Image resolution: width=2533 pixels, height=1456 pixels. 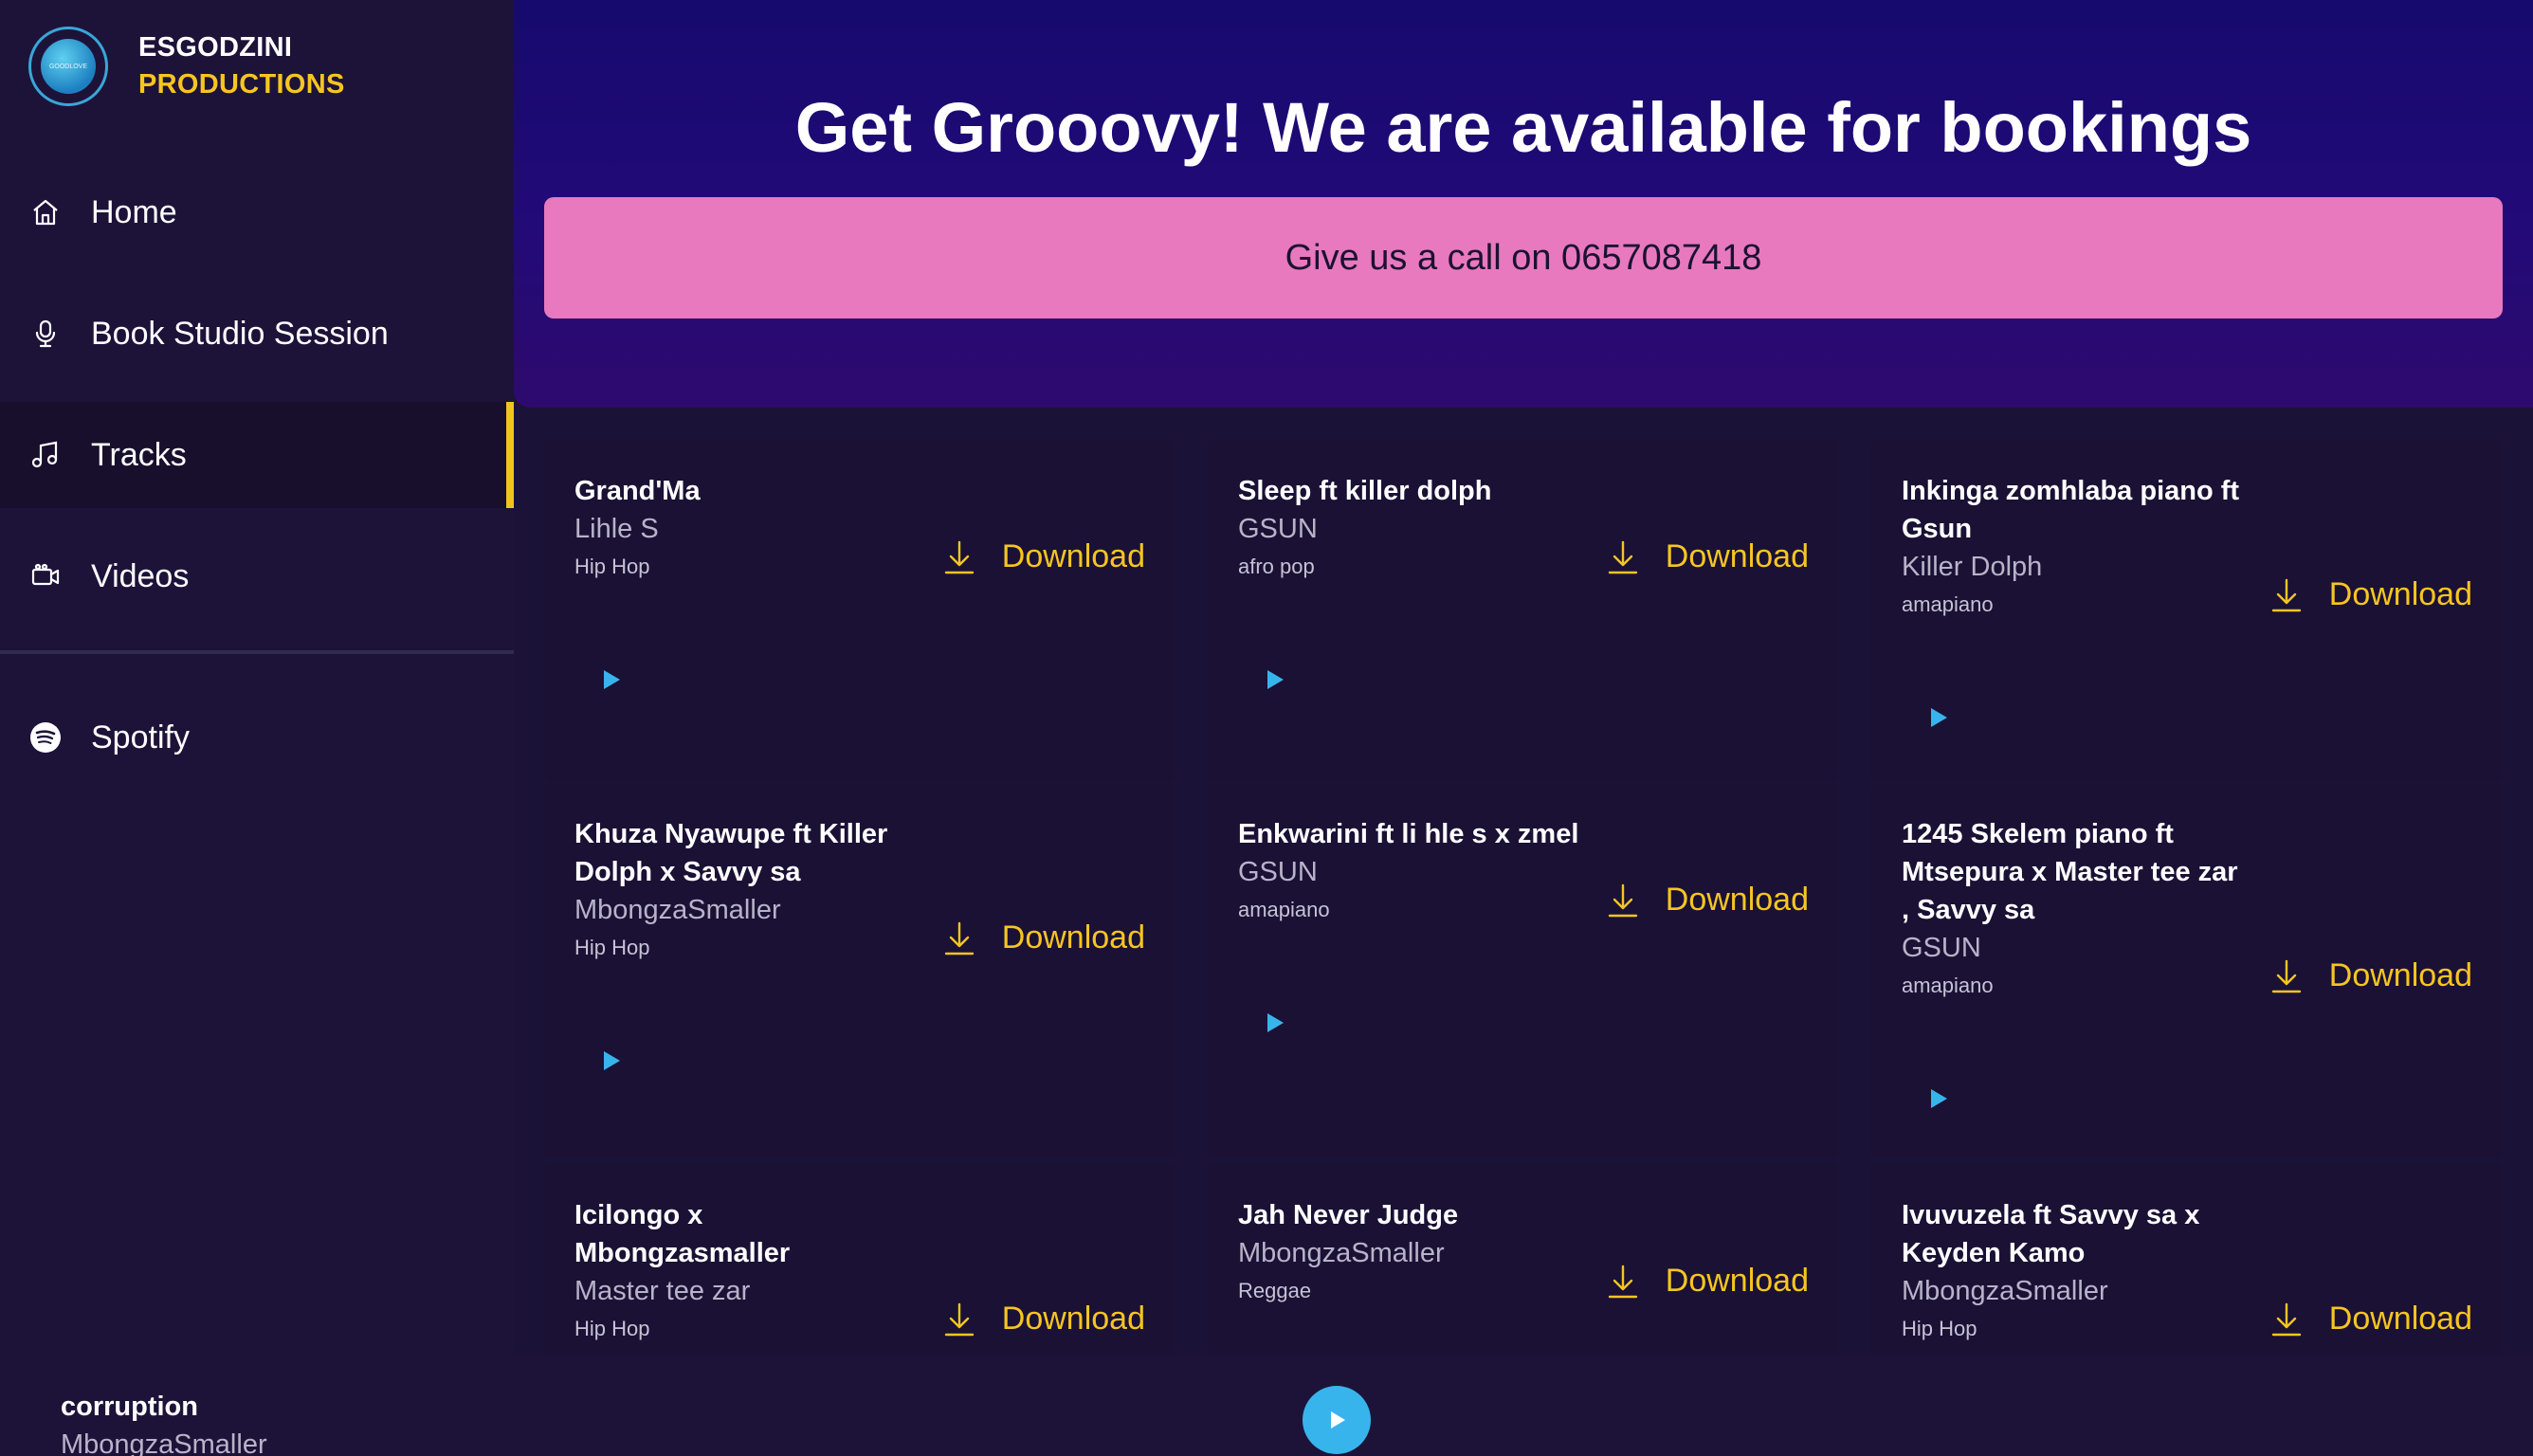 I want to click on spotify-section: Spotify, so click(x=257, y=745).